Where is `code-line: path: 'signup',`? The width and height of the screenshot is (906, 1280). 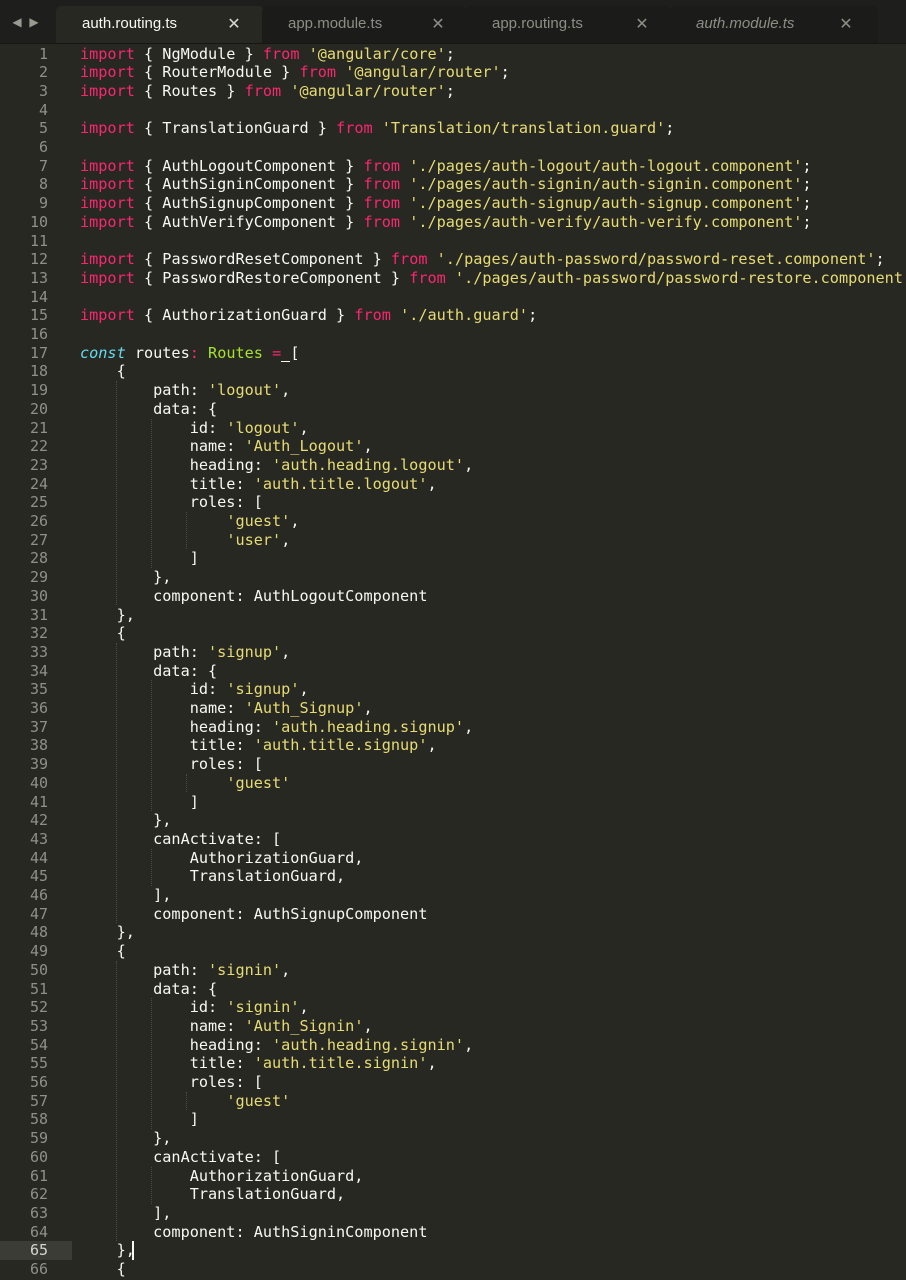
code-line: path: 'signup', is located at coordinates (185, 652).